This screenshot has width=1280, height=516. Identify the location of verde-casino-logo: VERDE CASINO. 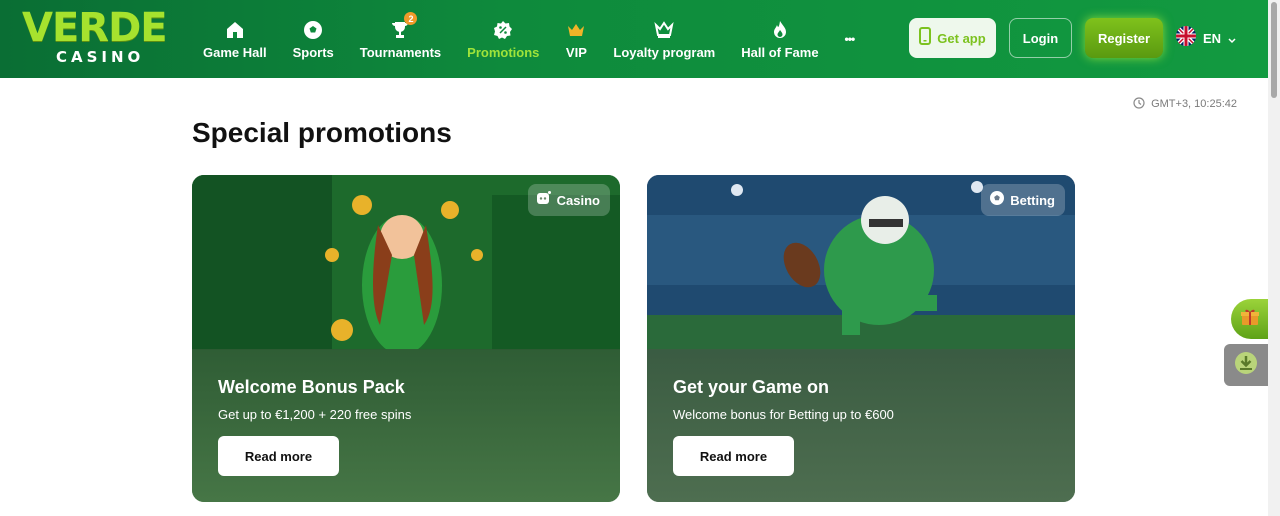
(99, 36).